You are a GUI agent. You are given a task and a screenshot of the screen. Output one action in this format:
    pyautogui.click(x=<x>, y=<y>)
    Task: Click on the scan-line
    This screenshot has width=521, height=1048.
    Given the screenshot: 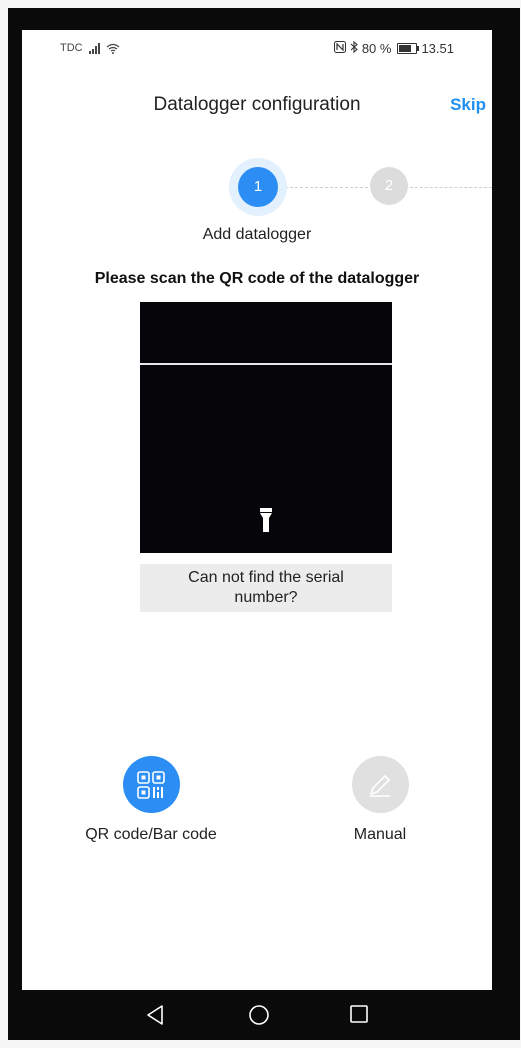 What is the action you would take?
    pyautogui.click(x=266, y=364)
    